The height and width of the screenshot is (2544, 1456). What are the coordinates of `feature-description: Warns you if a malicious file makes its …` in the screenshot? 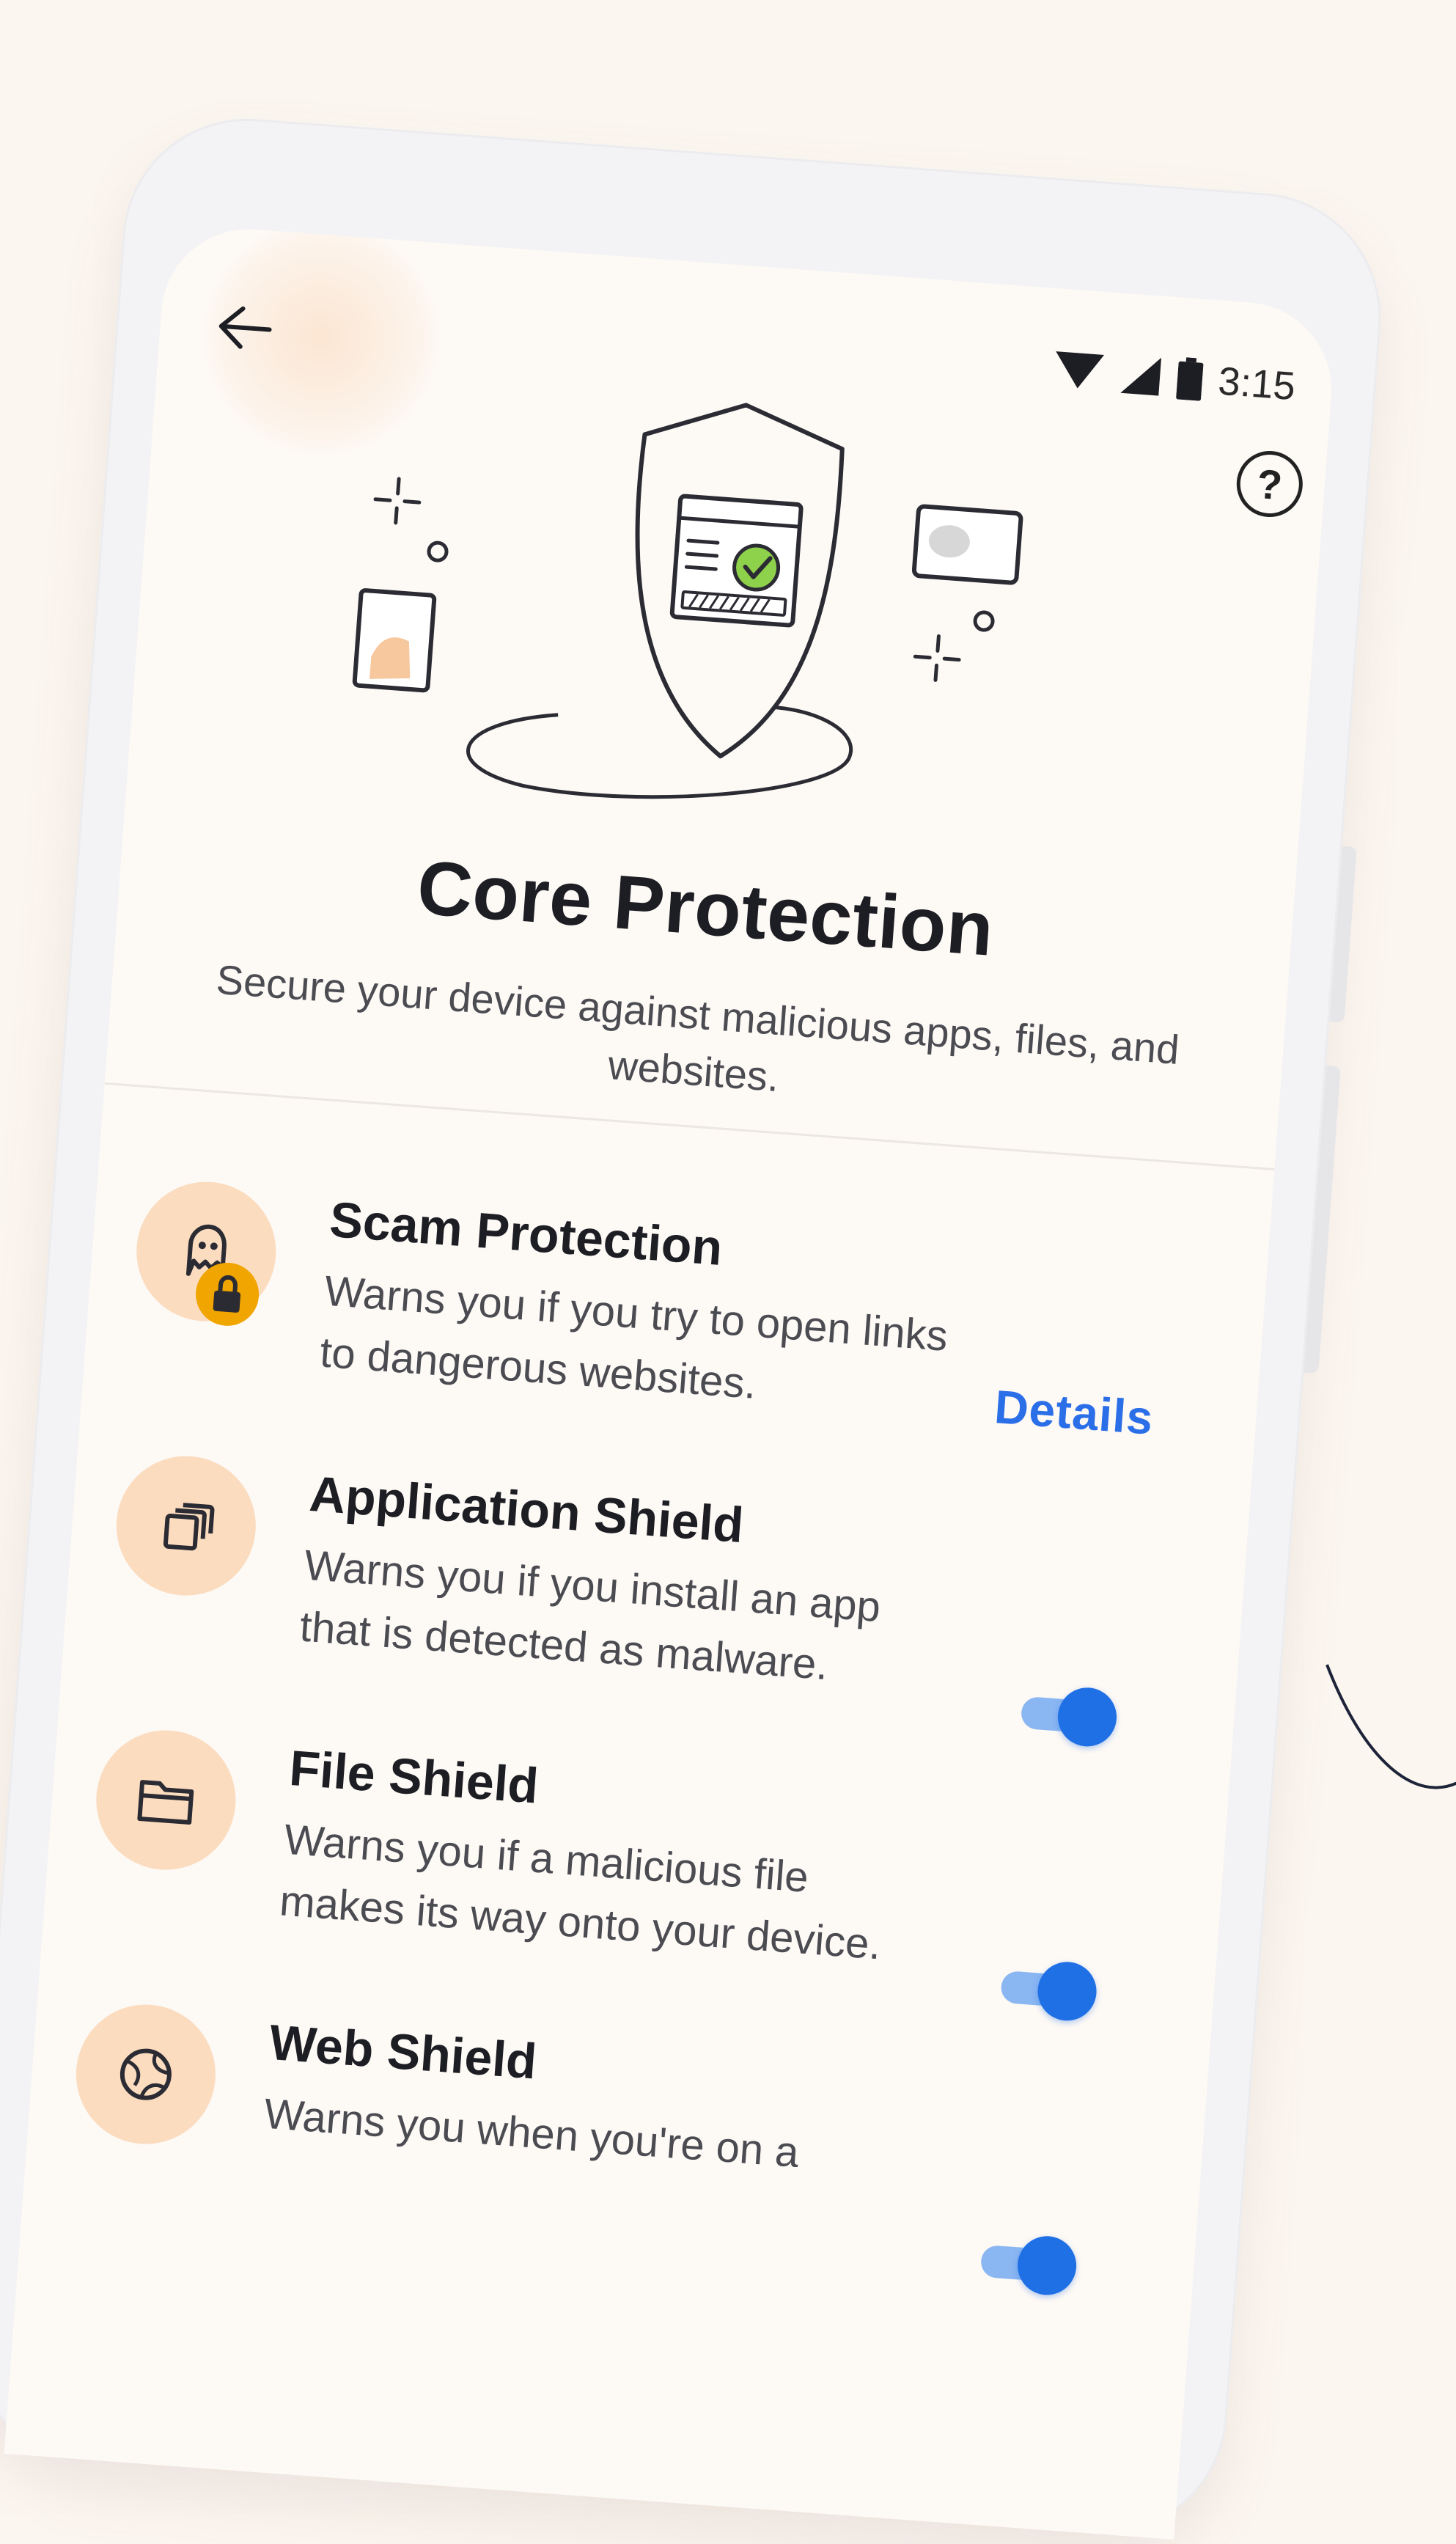 It's located at (580, 1892).